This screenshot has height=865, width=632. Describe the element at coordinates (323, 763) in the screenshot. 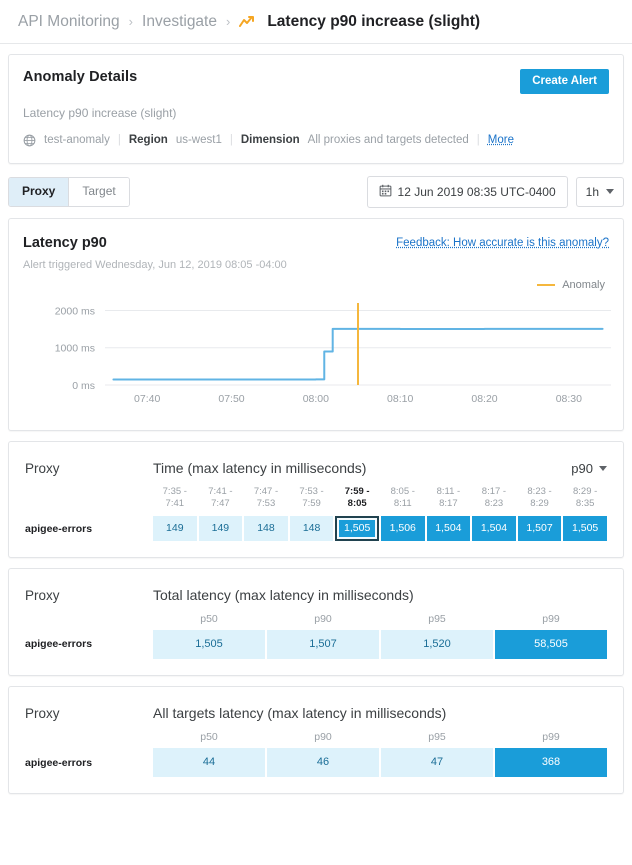

I see `targets-latency-cell: 46` at that location.